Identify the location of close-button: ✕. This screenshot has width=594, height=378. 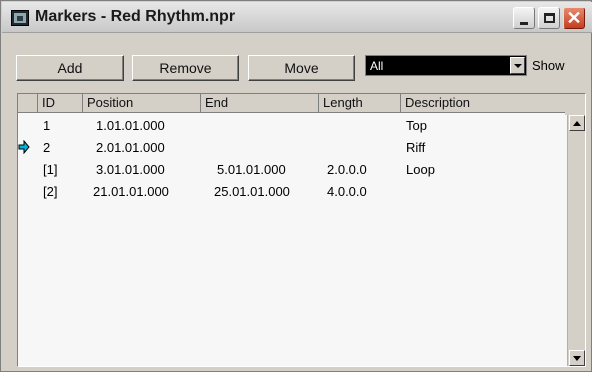
(574, 18).